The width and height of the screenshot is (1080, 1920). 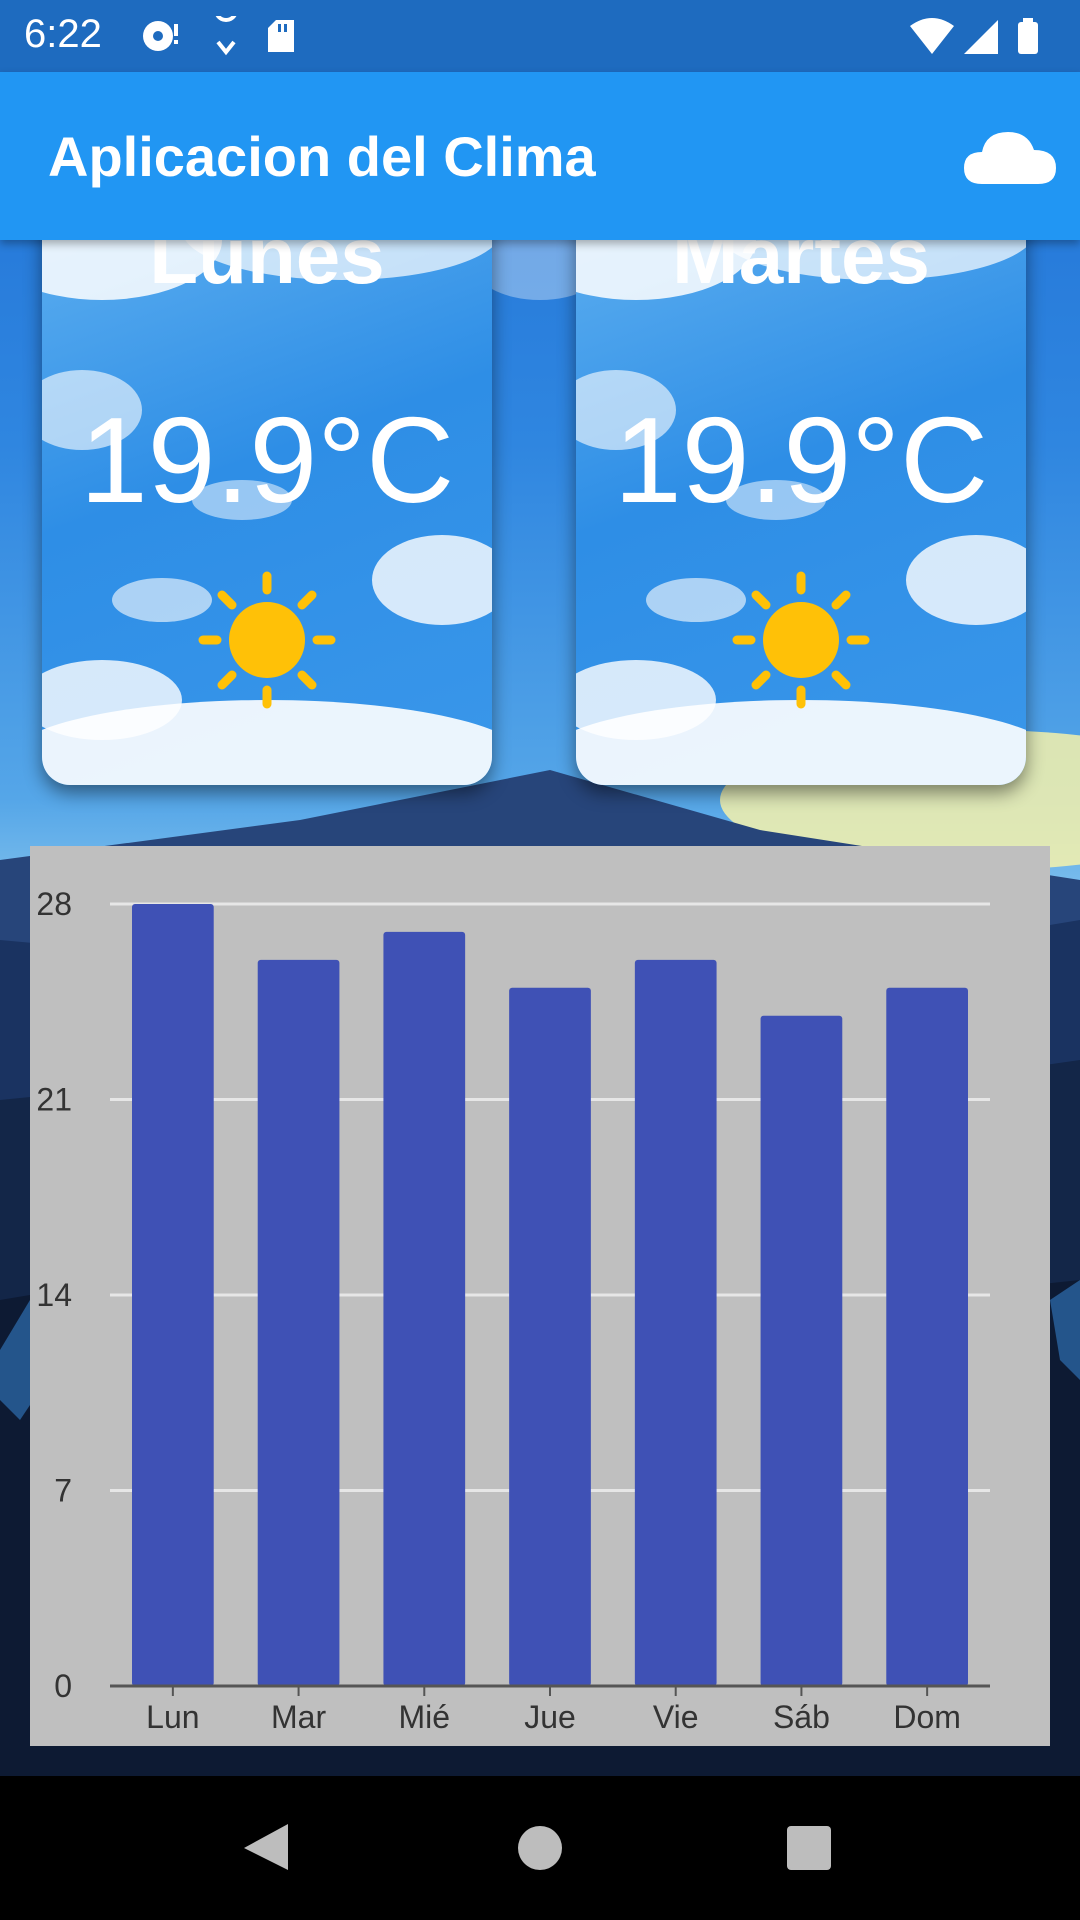 What do you see at coordinates (927, 1336) in the screenshot?
I see `bar-Dom` at bounding box center [927, 1336].